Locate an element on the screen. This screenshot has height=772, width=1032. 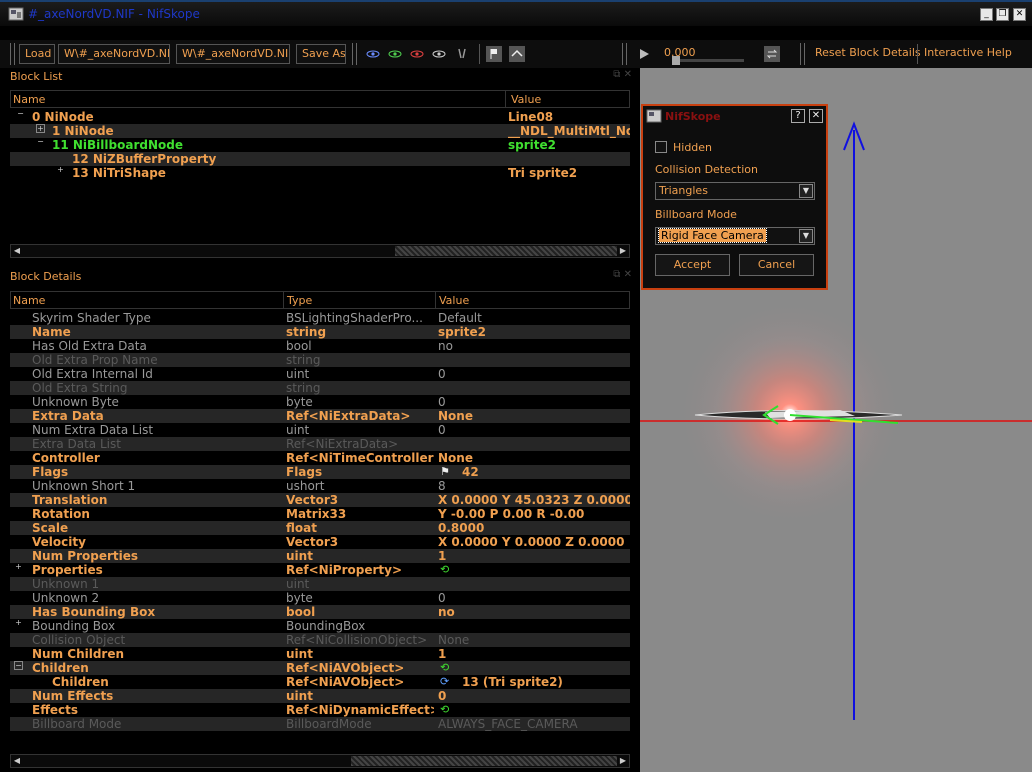
detail-row: Unknown 1 uint is located at coordinates (320, 584).